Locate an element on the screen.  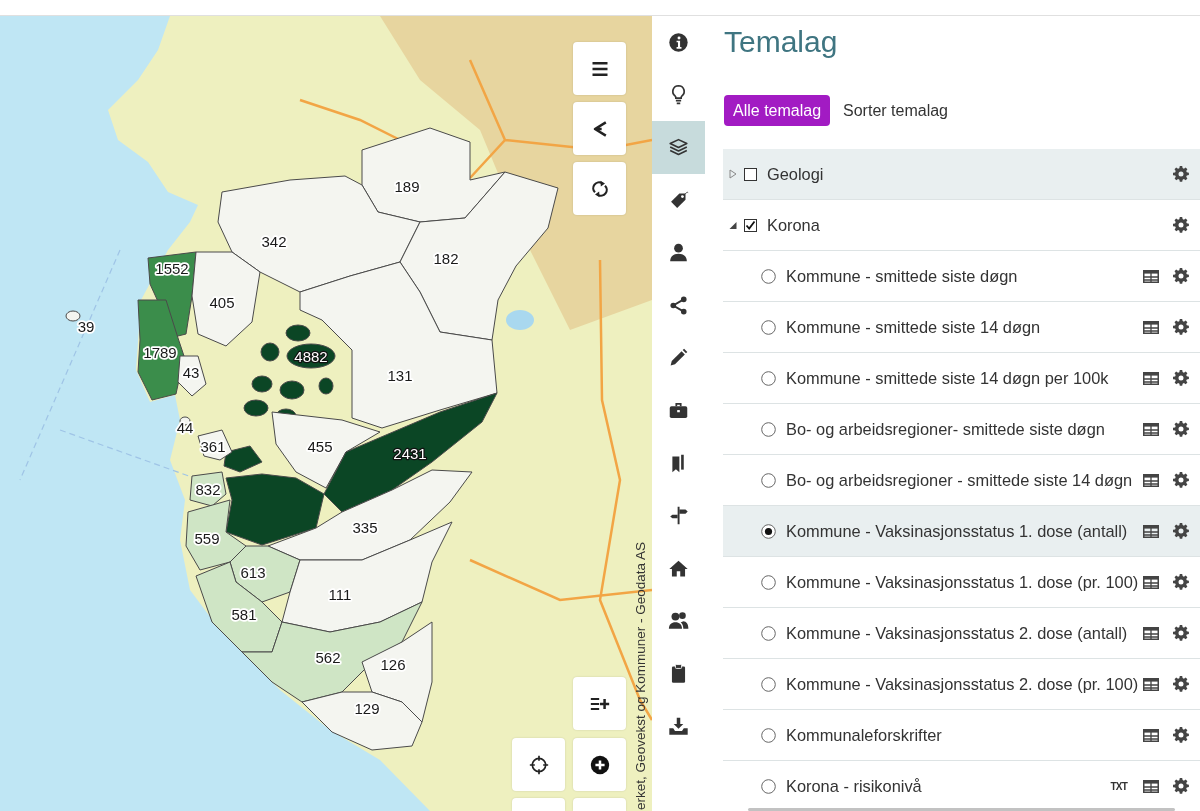
layer-row: Kommune - smittede siste 14 døgn per 100k is located at coordinates (961, 378).